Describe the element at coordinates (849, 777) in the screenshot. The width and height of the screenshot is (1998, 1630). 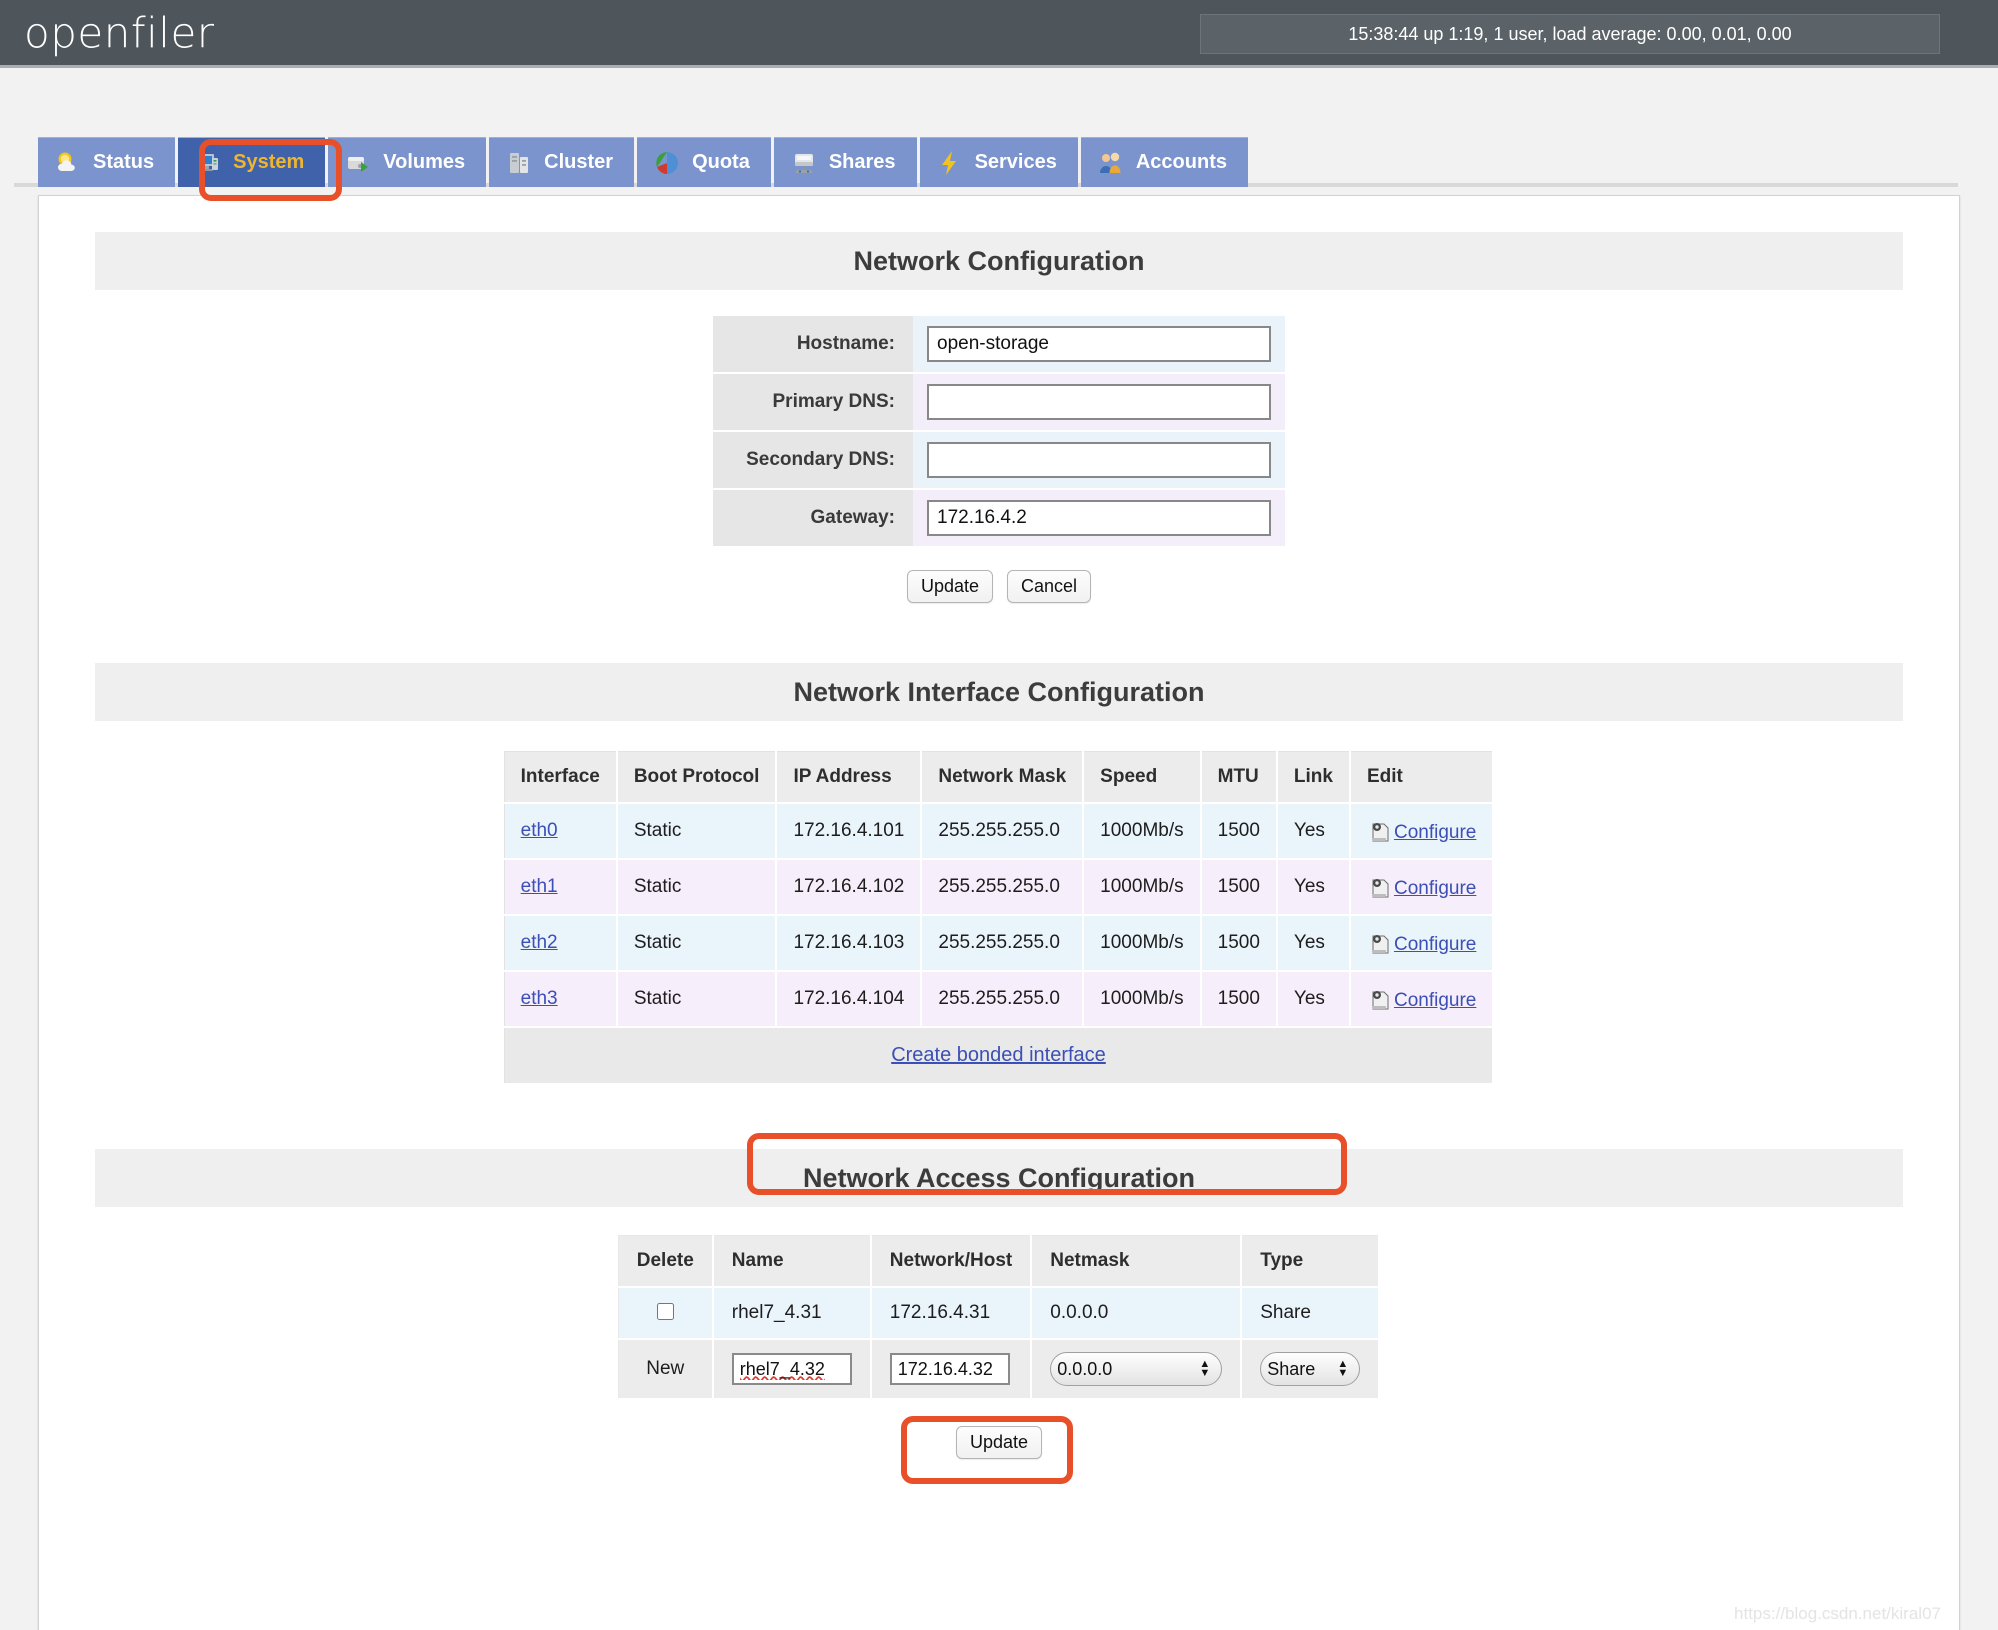
I see `interface-col-header: IP Address` at that location.